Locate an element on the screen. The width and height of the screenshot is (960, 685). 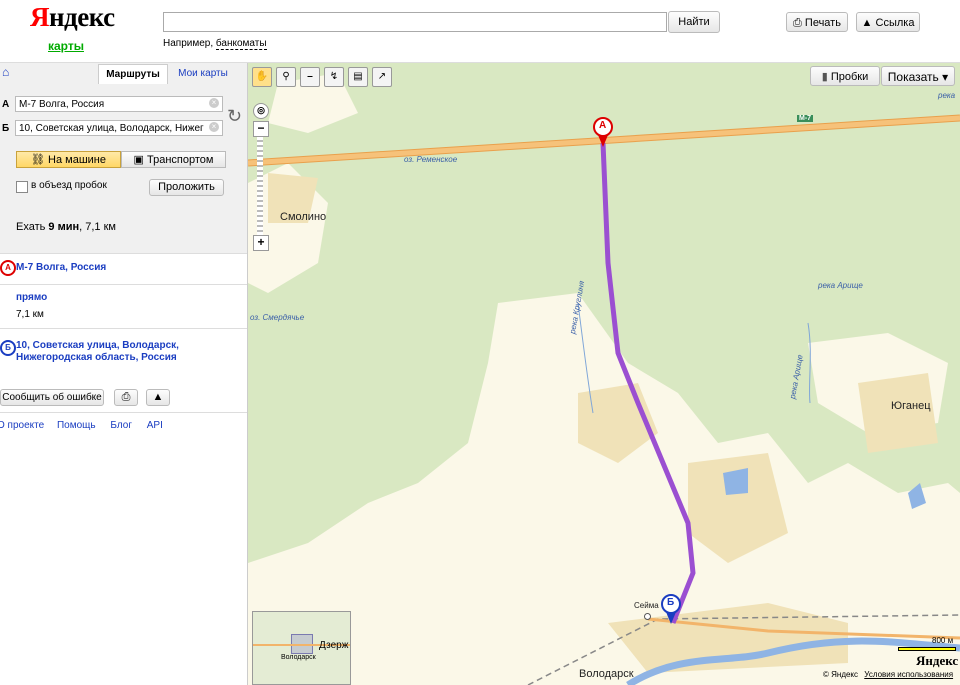
search-input is located at coordinates (415, 22).